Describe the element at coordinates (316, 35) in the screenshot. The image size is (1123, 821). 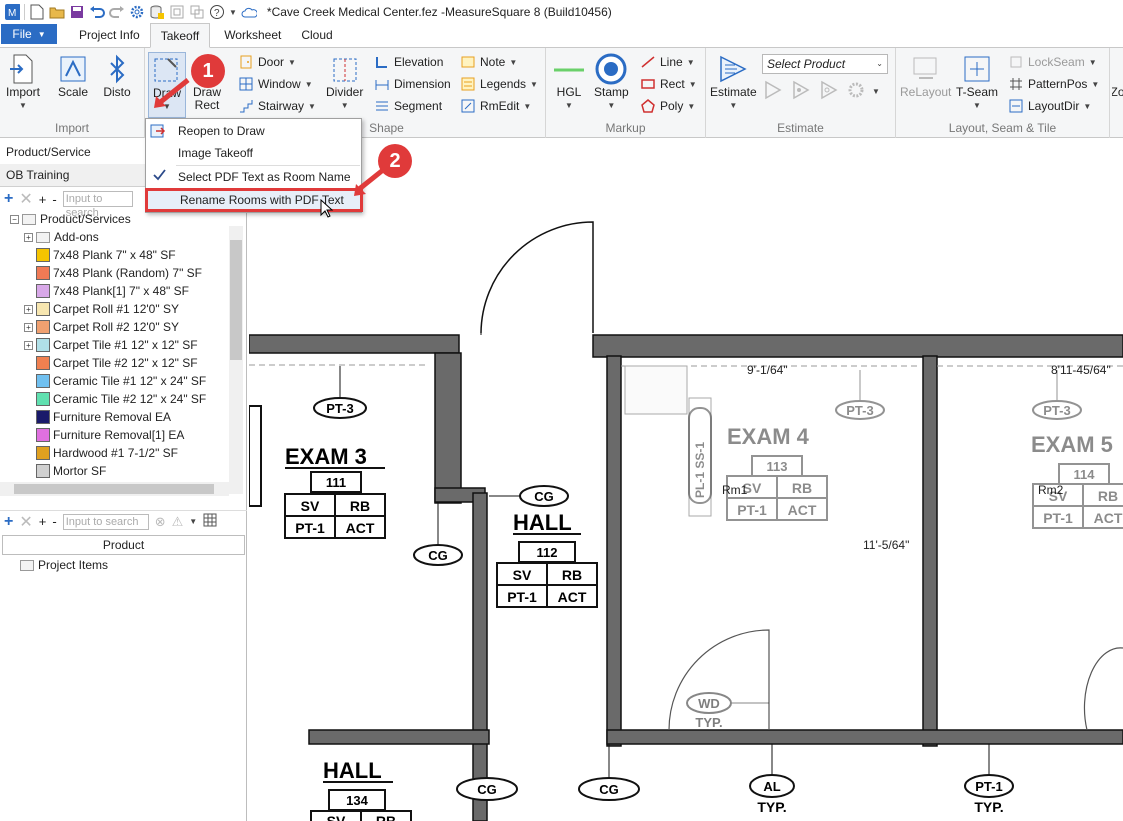
I see `tab-cloud: Cloud` at that location.